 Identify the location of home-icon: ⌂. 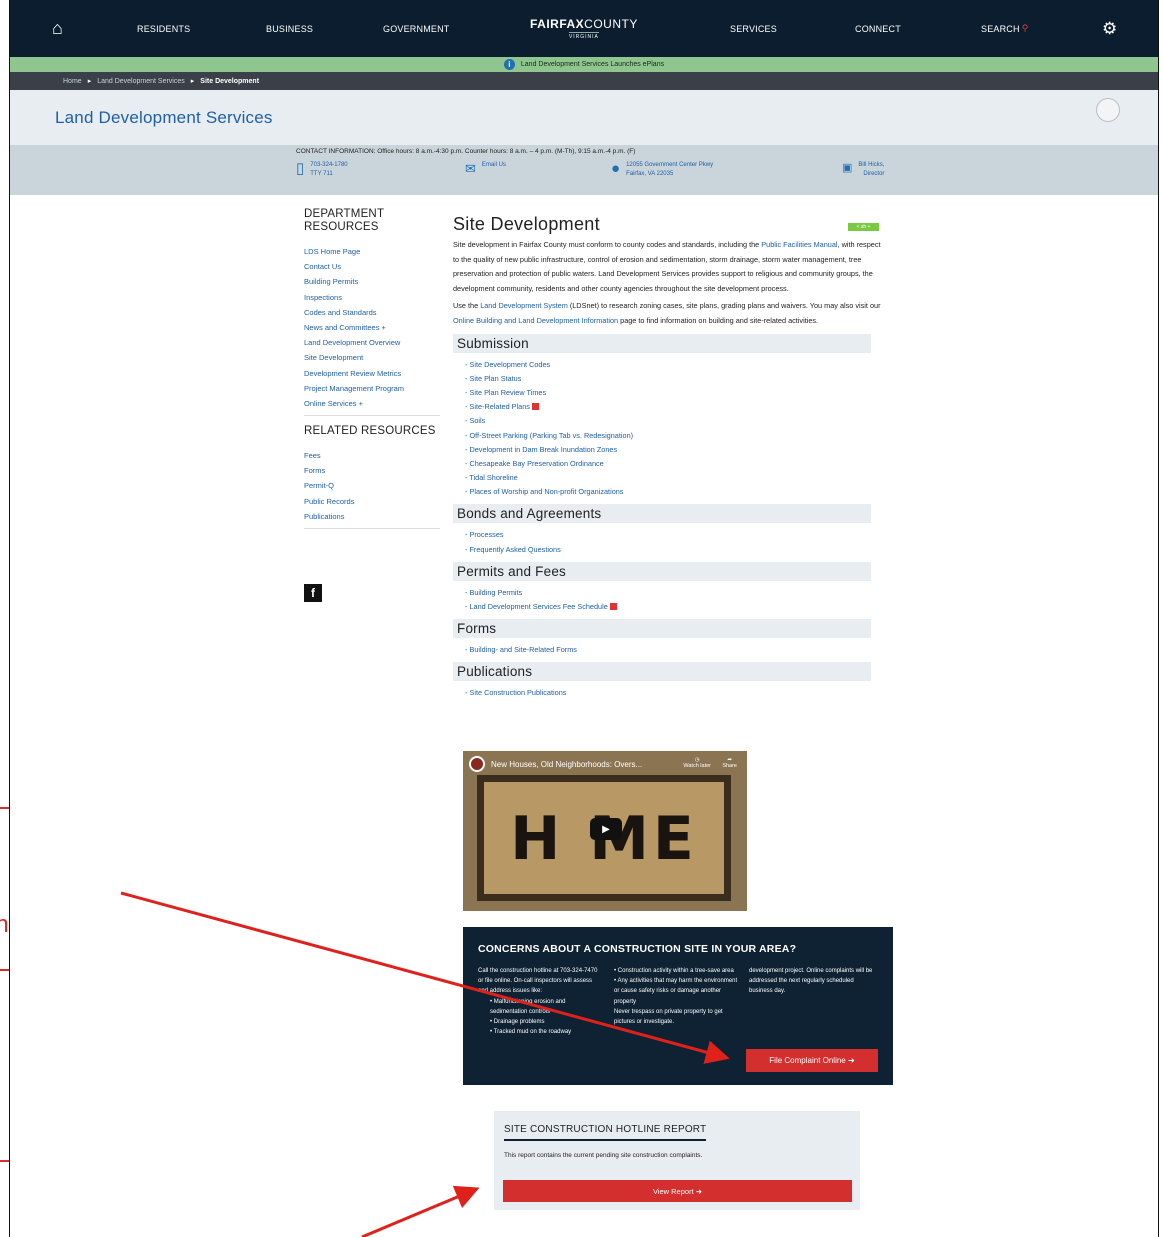
(57, 28).